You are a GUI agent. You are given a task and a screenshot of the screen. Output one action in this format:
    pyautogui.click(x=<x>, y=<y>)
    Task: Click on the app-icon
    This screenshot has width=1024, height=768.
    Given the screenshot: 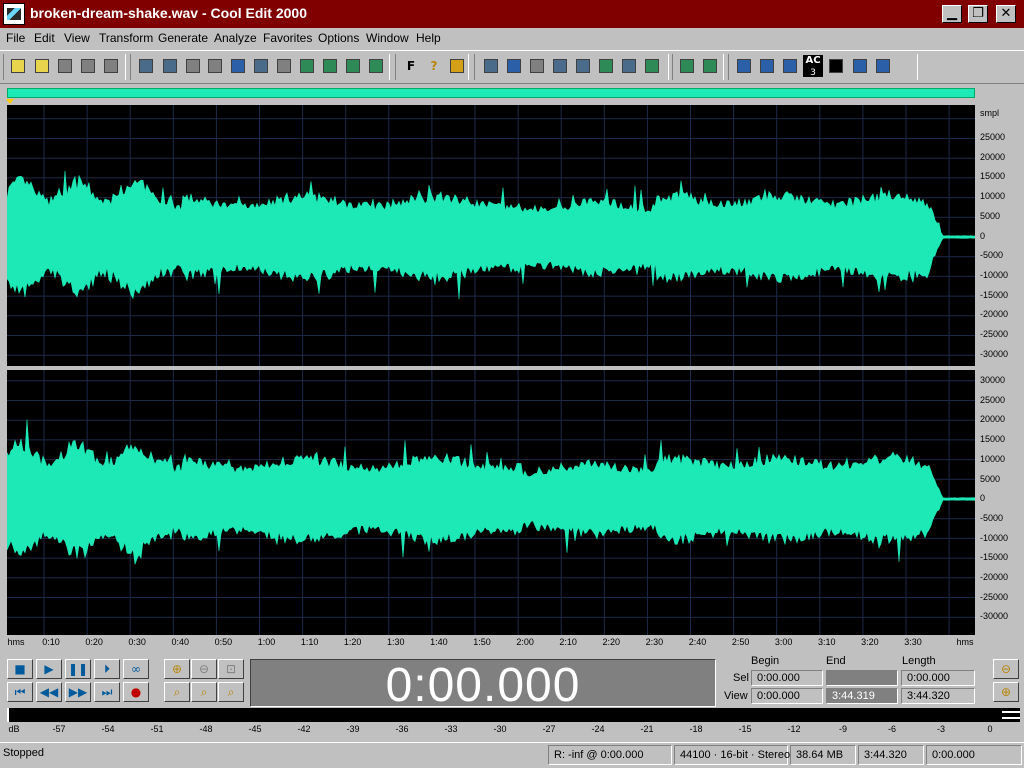 What is the action you would take?
    pyautogui.click(x=14, y=14)
    